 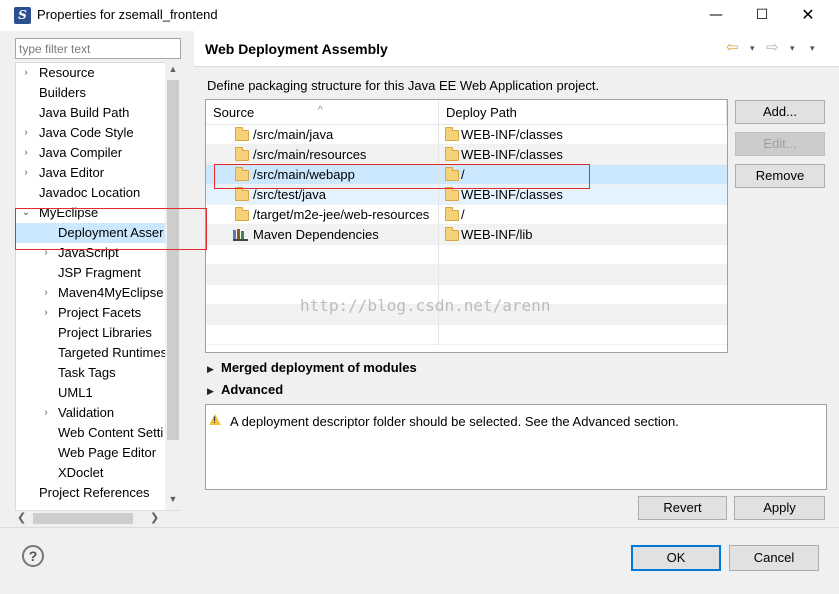 I want to click on table-row: Maven Dependencies WEB-INF/lib, so click(x=466, y=235).